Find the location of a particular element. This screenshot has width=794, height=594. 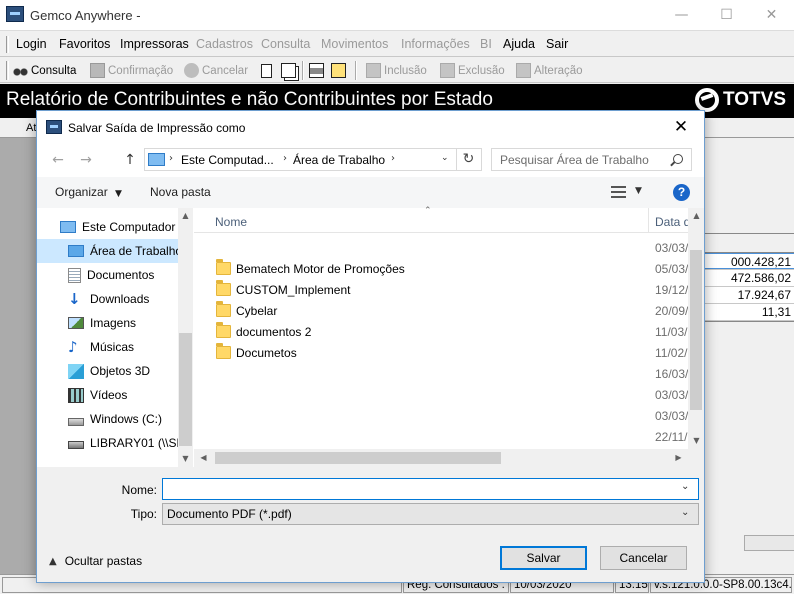

nav-item-pictures: Imagens is located at coordinates (107, 323).